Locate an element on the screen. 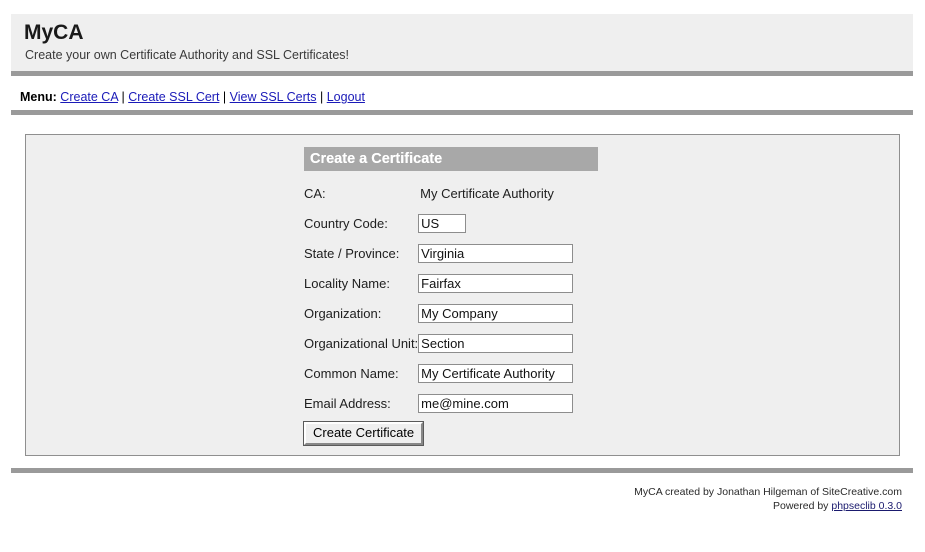 The height and width of the screenshot is (552, 925). form-title: Create a Certificate is located at coordinates (451, 159).